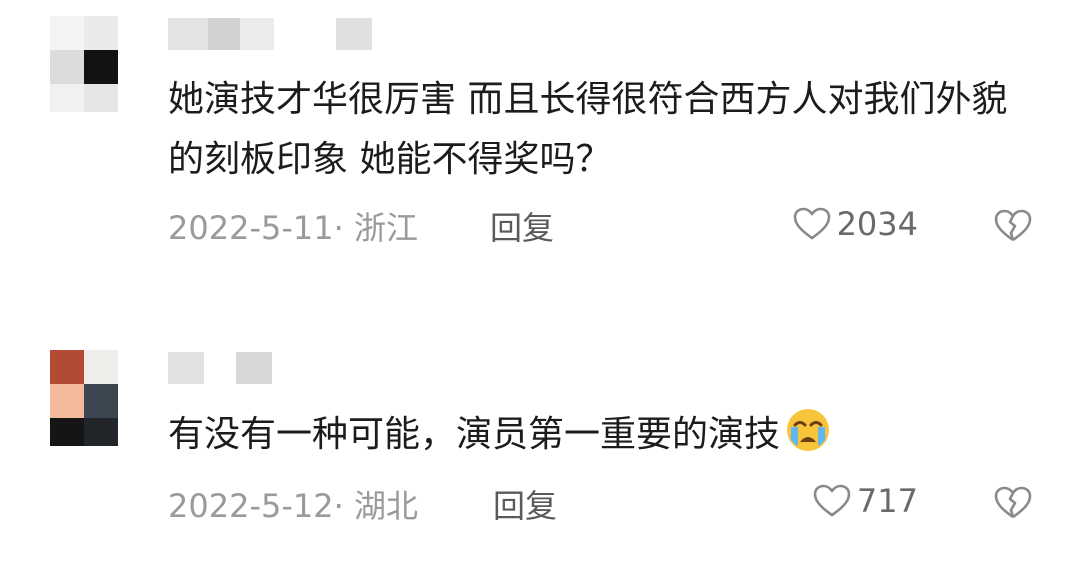 Image resolution: width=1080 pixels, height=567 pixels. Describe the element at coordinates (293, 228) in the screenshot. I see `comment-date: 2022-5-11· 浙江` at that location.